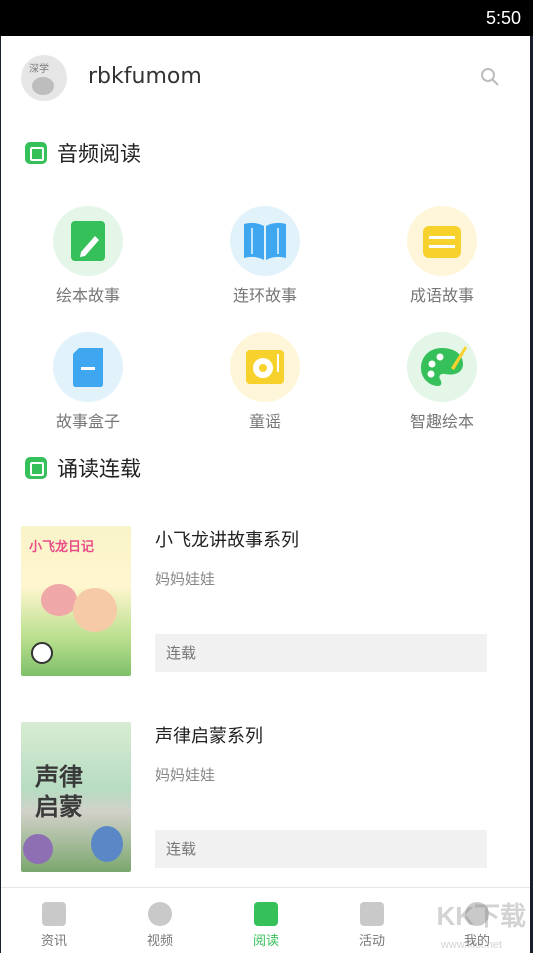 This screenshot has height=953, width=533. Describe the element at coordinates (265, 941) in the screenshot. I see `tab-label: 阅读` at that location.